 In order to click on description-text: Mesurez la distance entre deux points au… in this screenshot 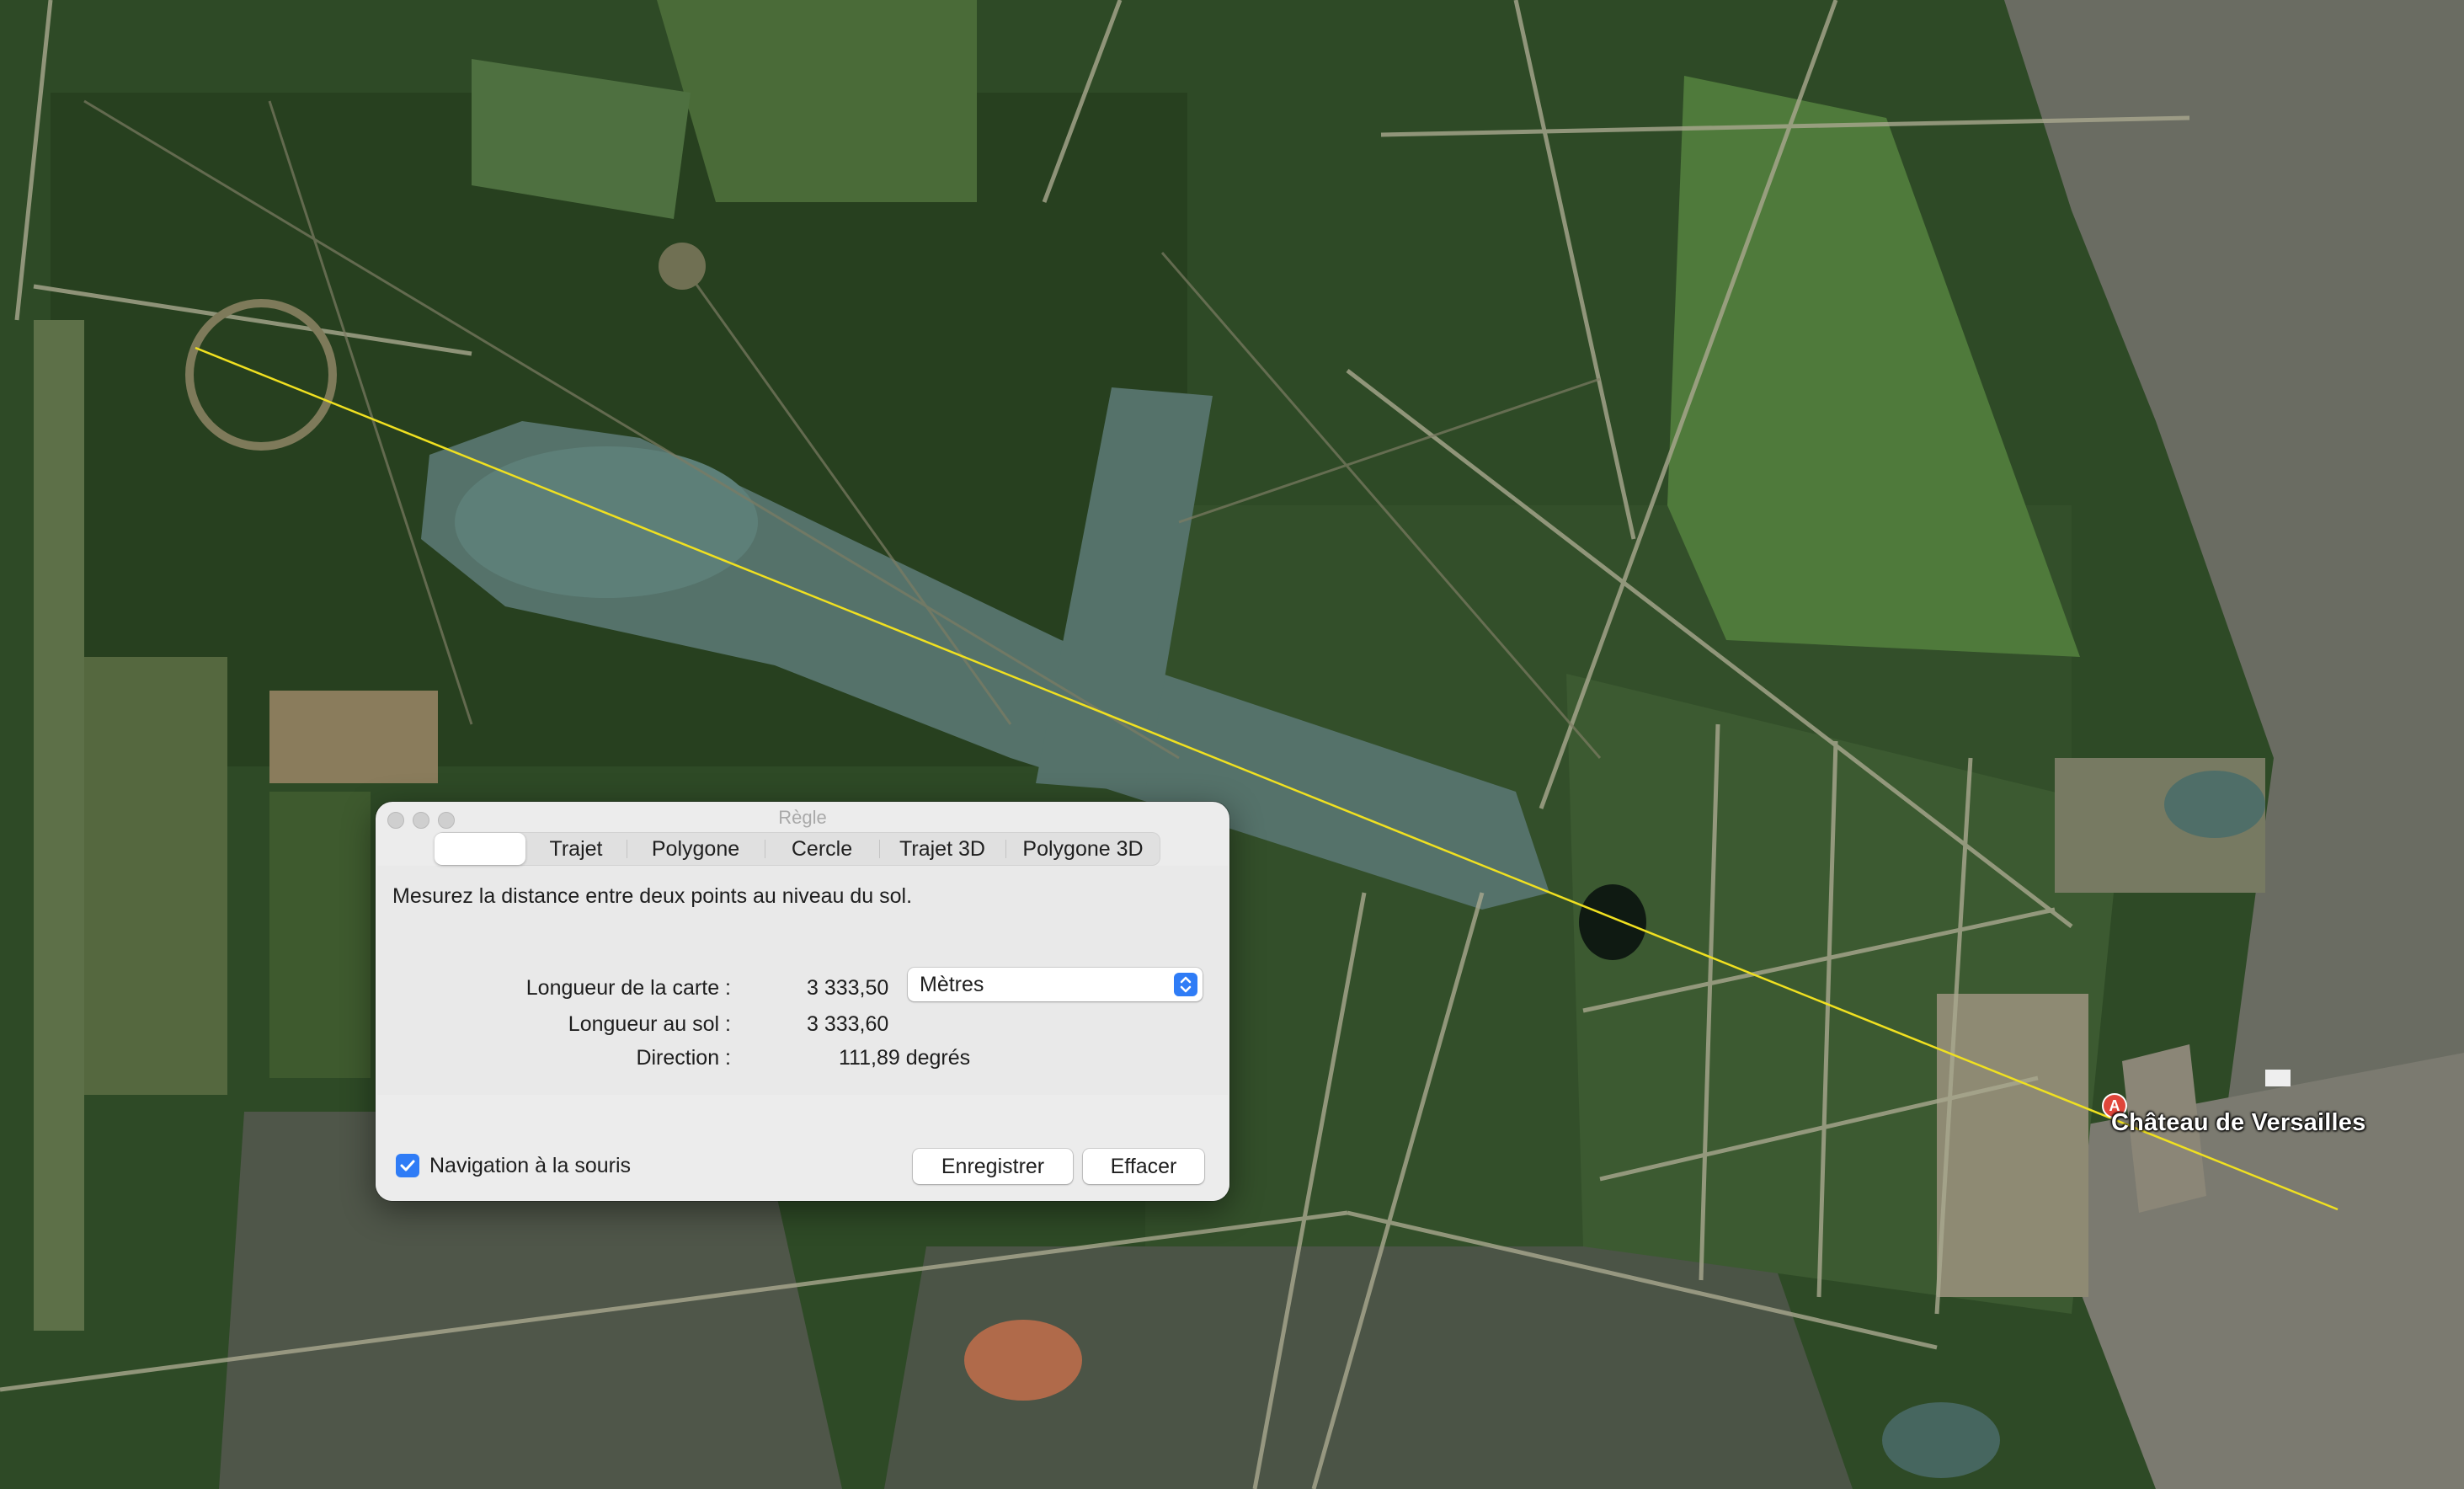, I will do `click(652, 896)`.